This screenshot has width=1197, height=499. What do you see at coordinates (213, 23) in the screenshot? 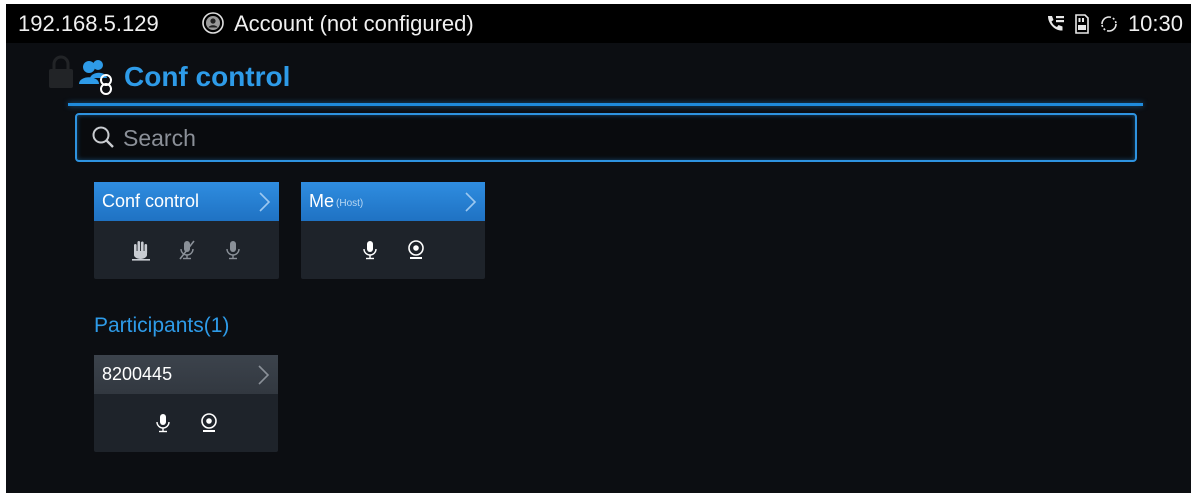
I see `account-icon` at bounding box center [213, 23].